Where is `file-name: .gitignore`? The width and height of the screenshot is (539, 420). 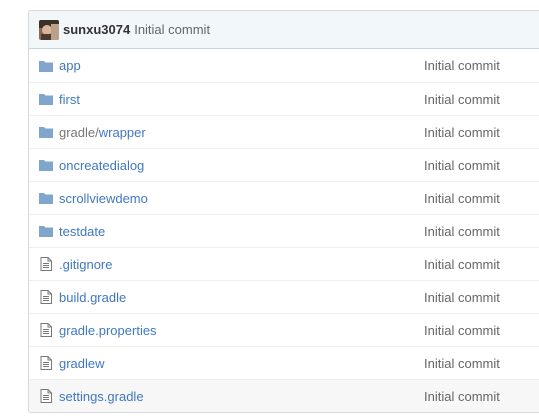 file-name: .gitignore is located at coordinates (86, 264).